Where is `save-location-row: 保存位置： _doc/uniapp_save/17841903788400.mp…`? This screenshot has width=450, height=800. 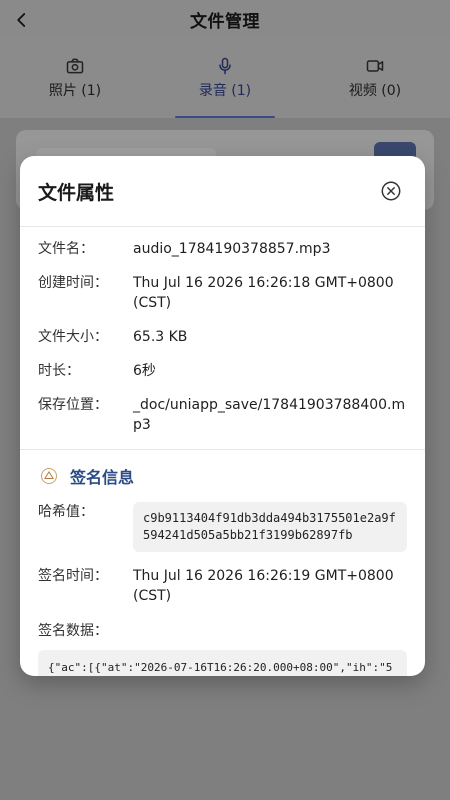
save-location-row: 保存位置： _doc/uniapp_save/17841903788400.mp… is located at coordinates (222, 415).